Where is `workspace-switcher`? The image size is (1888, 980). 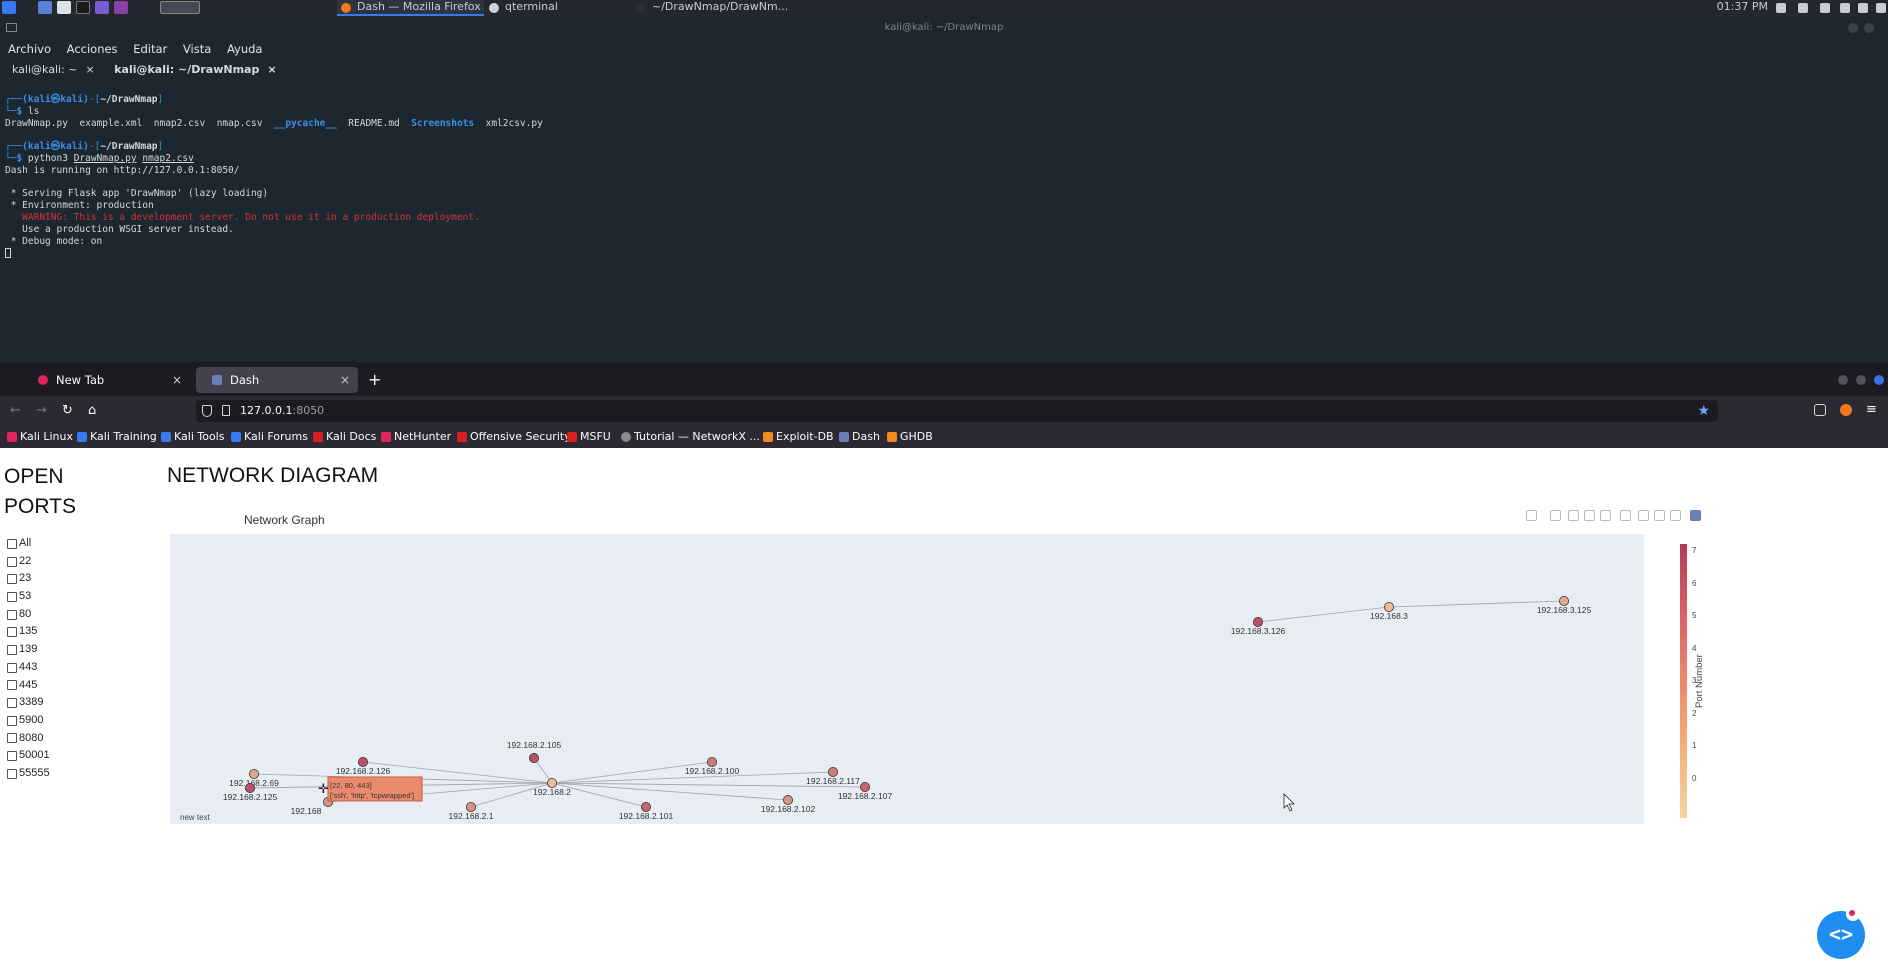
workspace-switcher is located at coordinates (180, 7).